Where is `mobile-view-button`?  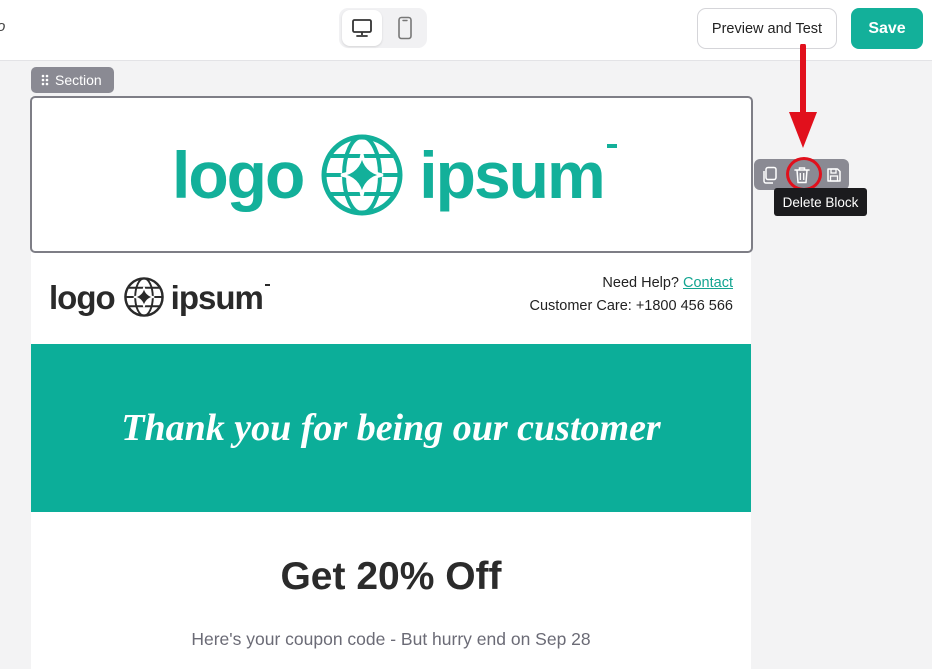
mobile-view-button is located at coordinates (405, 28).